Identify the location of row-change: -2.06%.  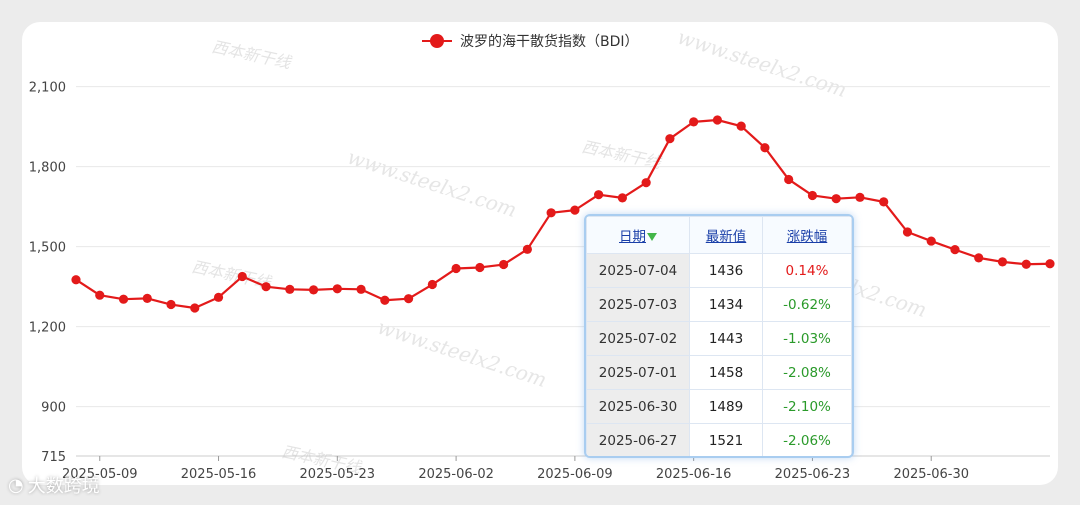
(807, 439).